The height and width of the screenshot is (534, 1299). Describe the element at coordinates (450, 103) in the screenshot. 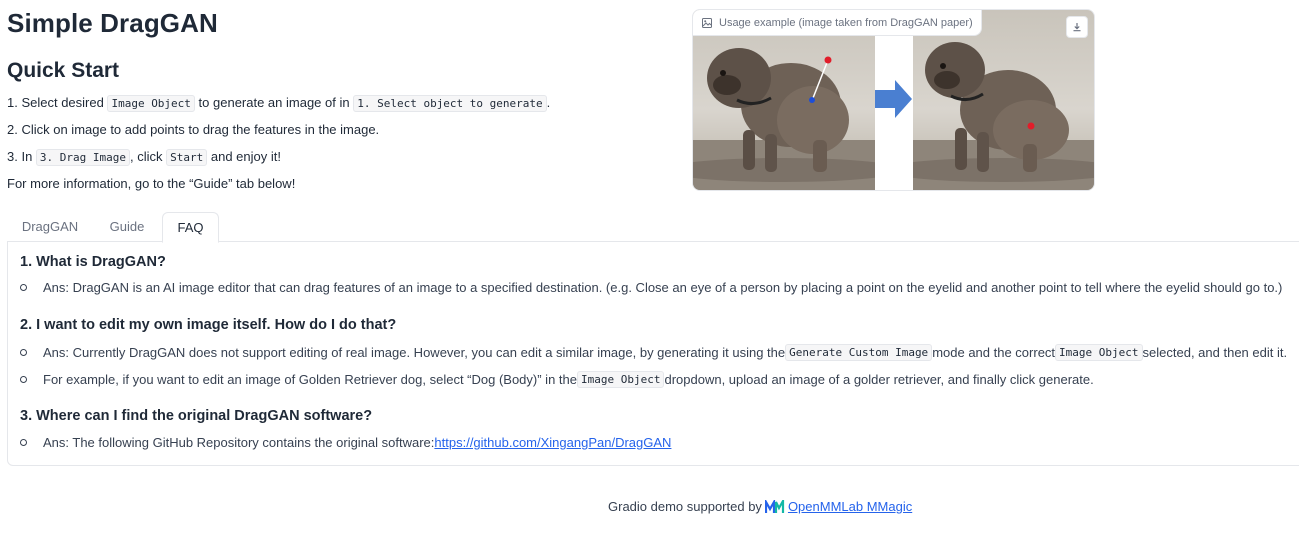

I see `code-select-object: 1. Select object to generate` at that location.